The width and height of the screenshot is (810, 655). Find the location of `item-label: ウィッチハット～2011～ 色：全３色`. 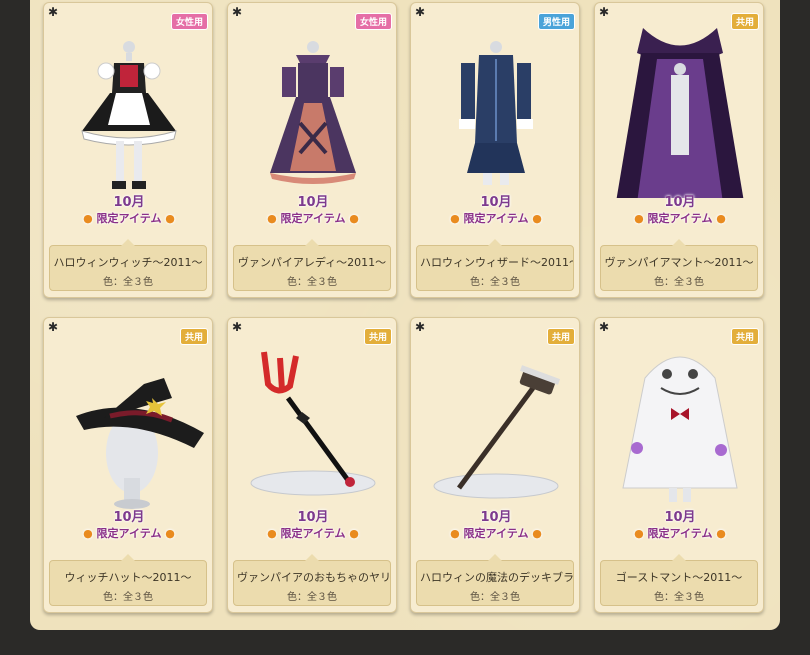

item-label: ウィッチハット～2011～ 色：全３色 is located at coordinates (128, 580).